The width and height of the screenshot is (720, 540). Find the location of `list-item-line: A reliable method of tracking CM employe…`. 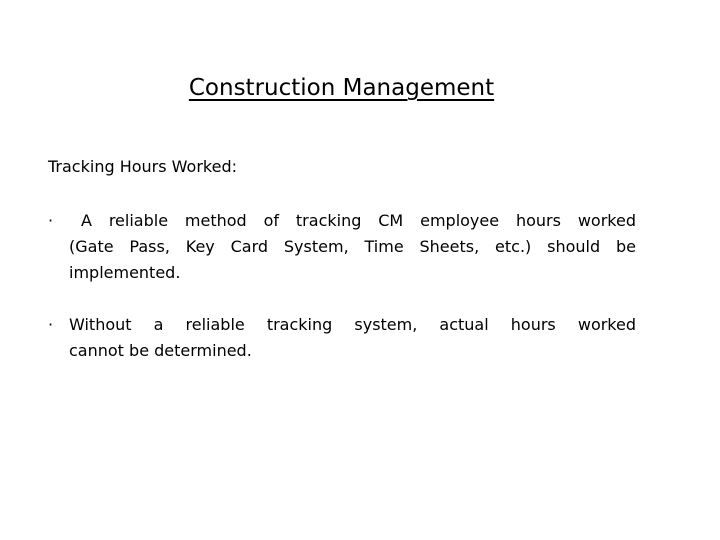

list-item-line: A reliable method of tracking CM employe… is located at coordinates (358, 220).